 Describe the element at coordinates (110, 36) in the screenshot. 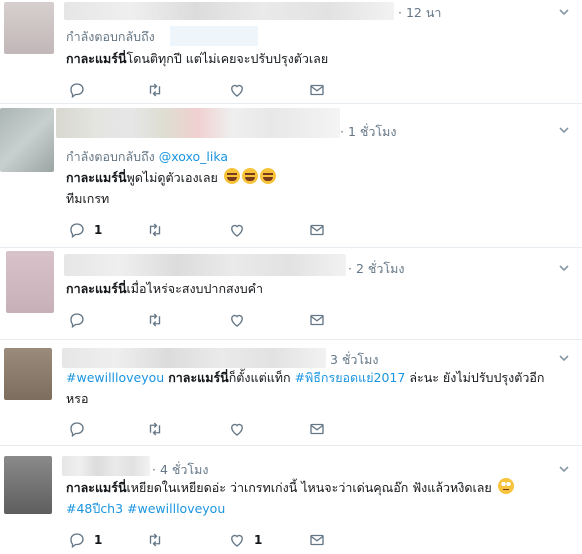

I see `replying-to-label: กำลังตอบกลับถึง` at that location.